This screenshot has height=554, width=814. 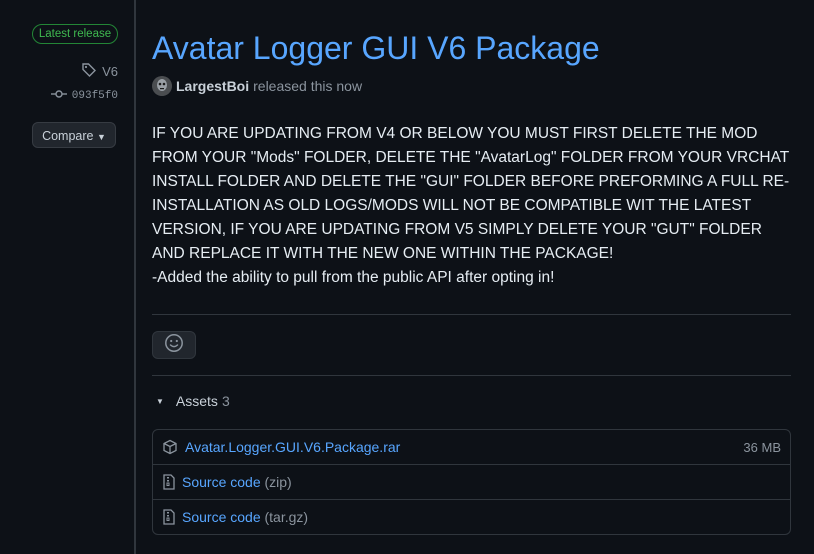 What do you see at coordinates (762, 447) in the screenshot?
I see `asset-size: 36 MB` at bounding box center [762, 447].